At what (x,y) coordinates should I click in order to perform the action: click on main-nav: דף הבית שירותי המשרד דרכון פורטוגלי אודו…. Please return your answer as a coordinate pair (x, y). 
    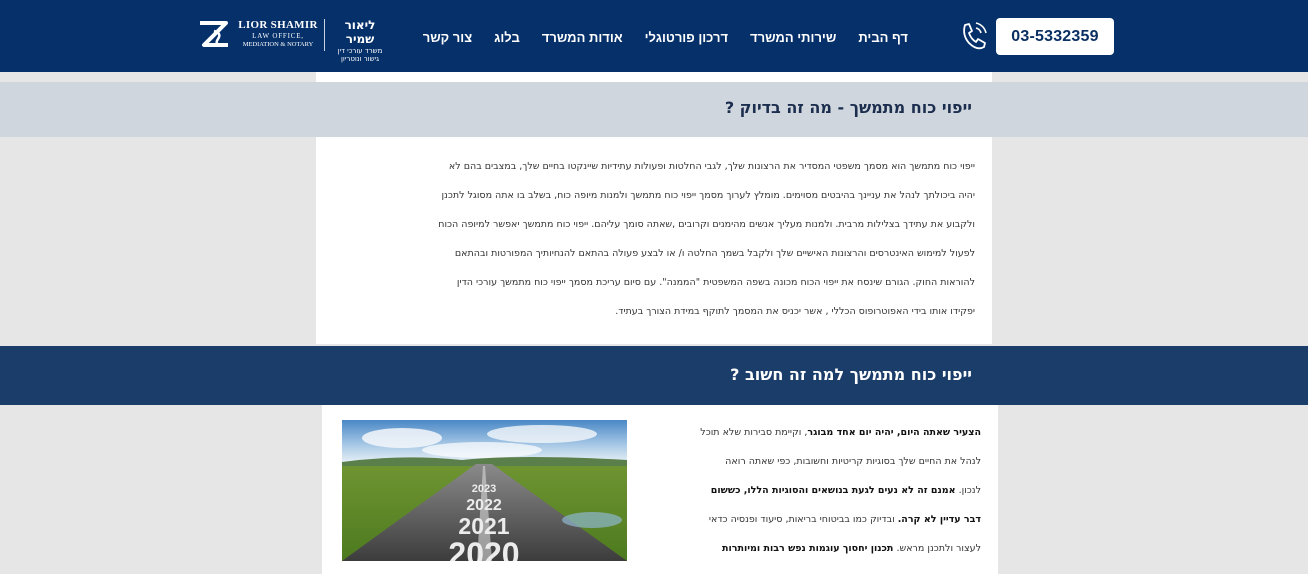
    Looking at the image, I should click on (665, 38).